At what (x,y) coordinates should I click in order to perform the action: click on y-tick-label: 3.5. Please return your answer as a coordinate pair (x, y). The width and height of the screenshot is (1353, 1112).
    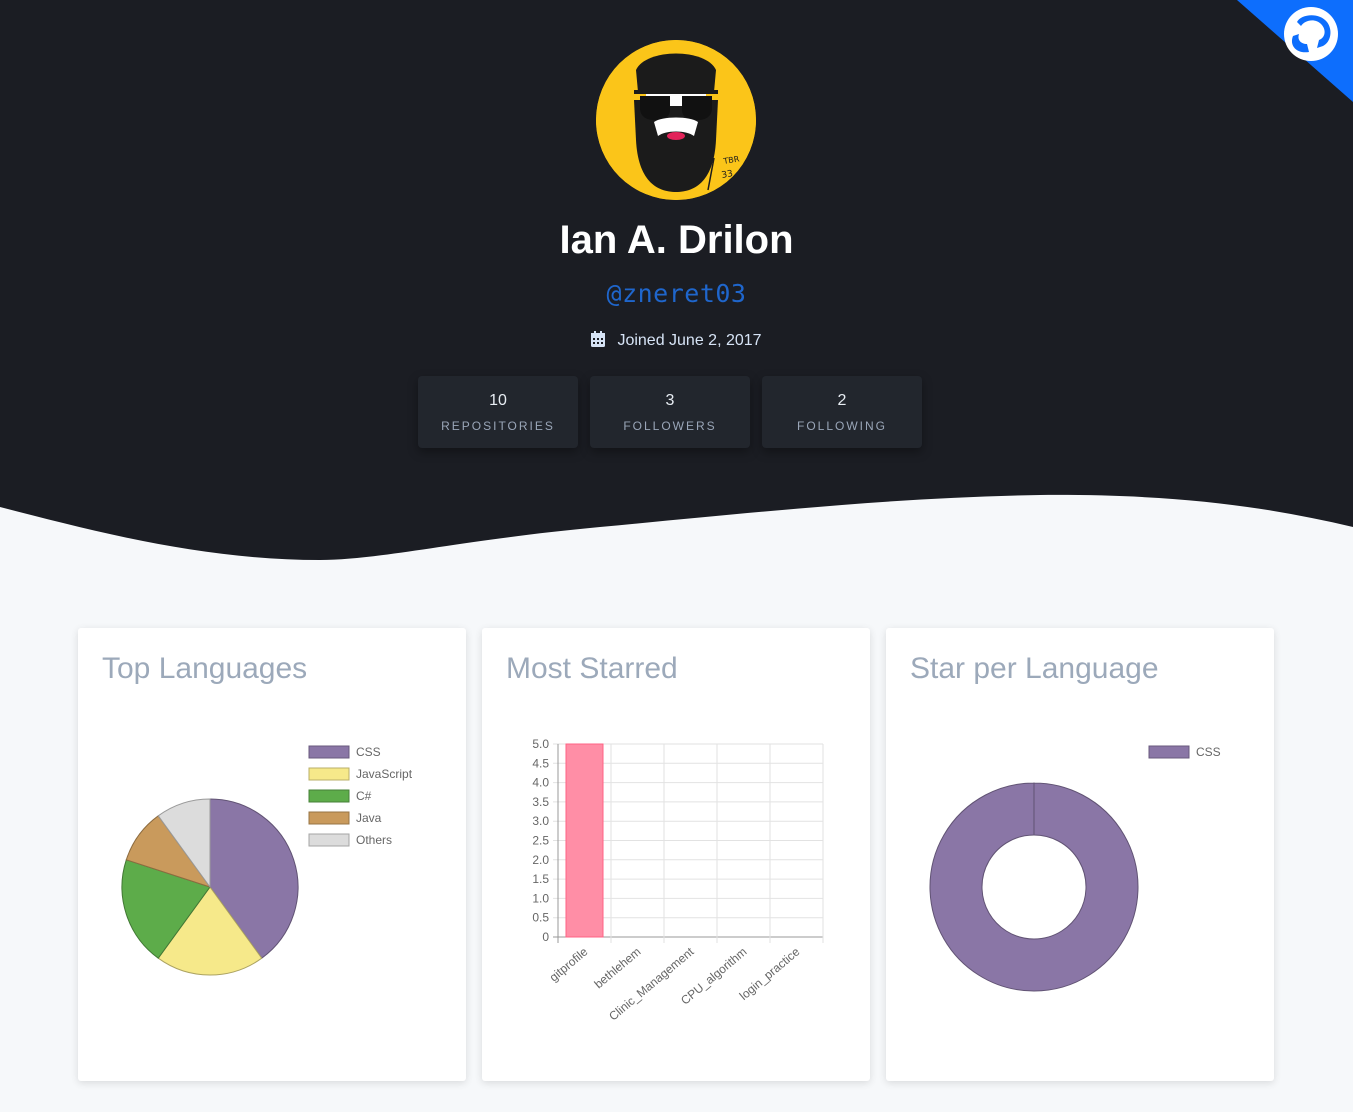
    Looking at the image, I should click on (540, 802).